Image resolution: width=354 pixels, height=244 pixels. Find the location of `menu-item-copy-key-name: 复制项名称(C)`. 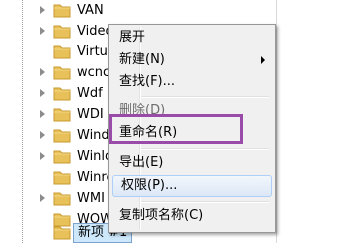

menu-item-copy-key-name: 复制项名称(C) is located at coordinates (191, 216).